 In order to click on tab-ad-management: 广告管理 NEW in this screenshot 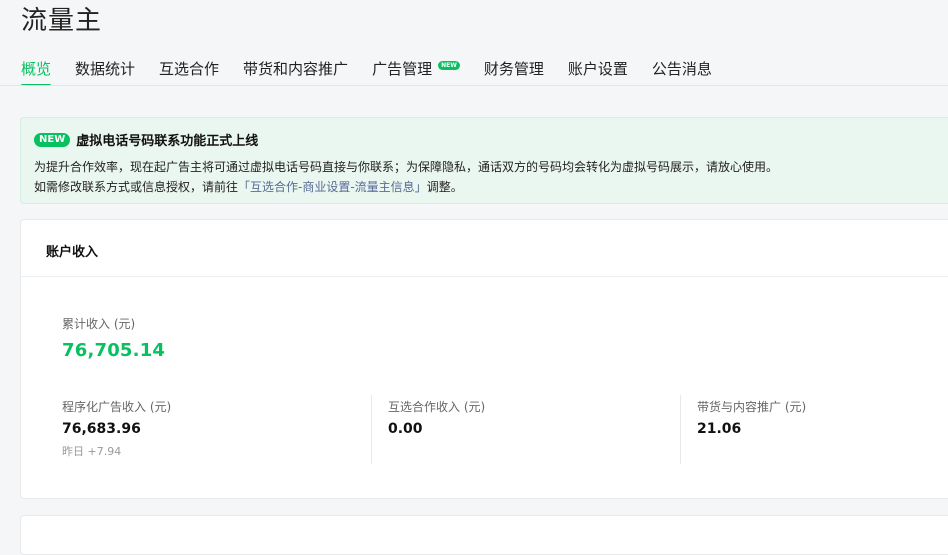, I will do `click(416, 72)`.